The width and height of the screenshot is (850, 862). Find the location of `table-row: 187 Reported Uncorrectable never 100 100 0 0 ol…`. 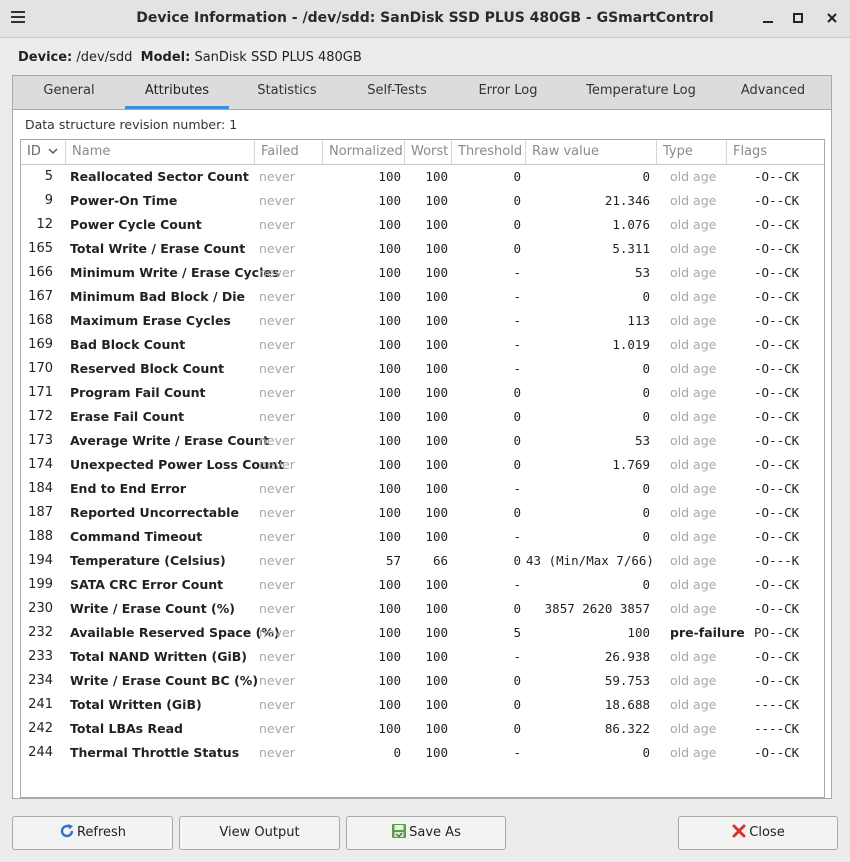

table-row: 187 Reported Uncorrectable never 100 100 0 0 ol… is located at coordinates (422, 513).